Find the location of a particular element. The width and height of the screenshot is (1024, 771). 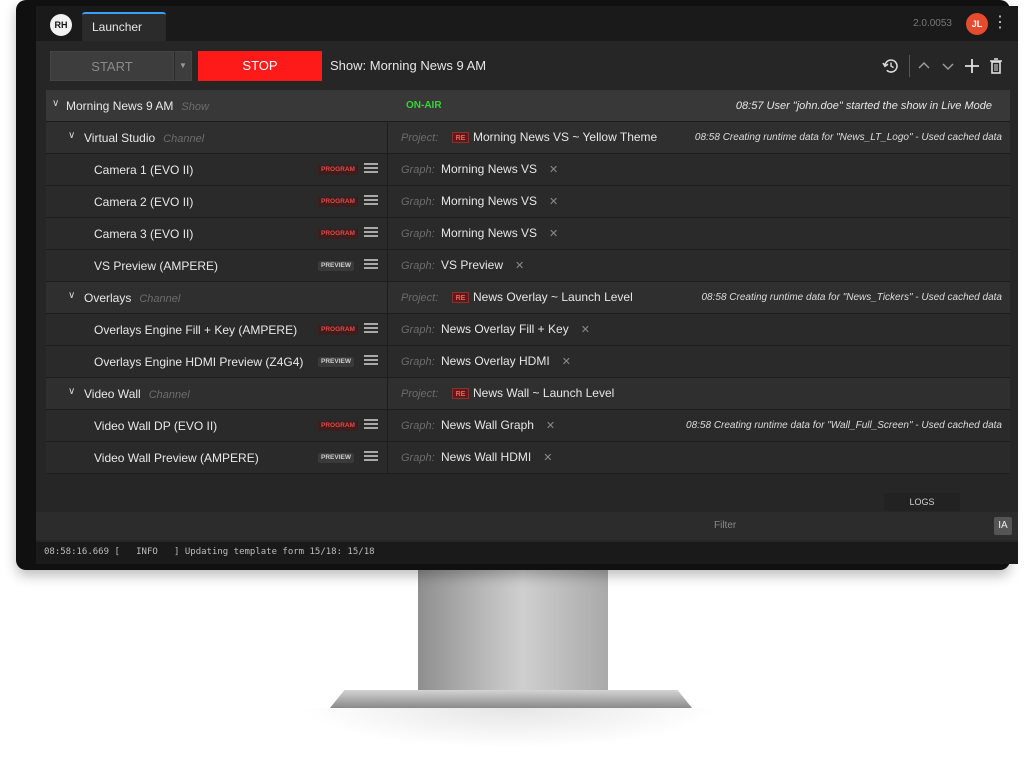

channel-cell: ∨ Overlays Channel is located at coordinates (217, 298).